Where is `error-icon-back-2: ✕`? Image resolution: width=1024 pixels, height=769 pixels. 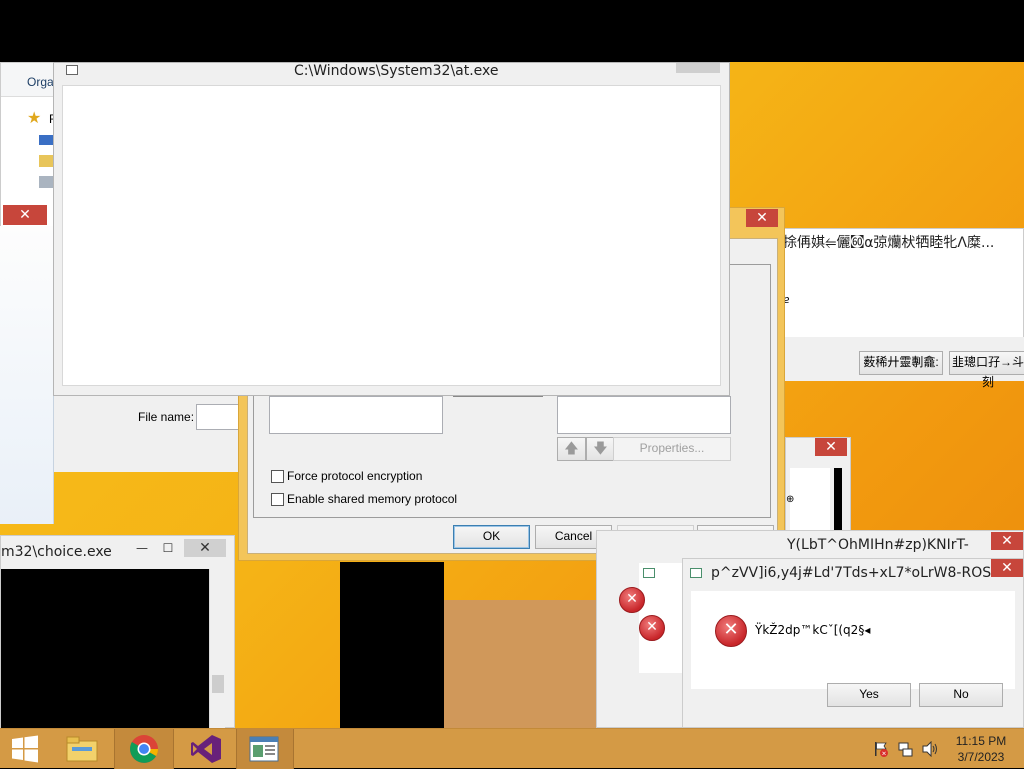
error-icon-back-2: ✕ is located at coordinates (652, 628).